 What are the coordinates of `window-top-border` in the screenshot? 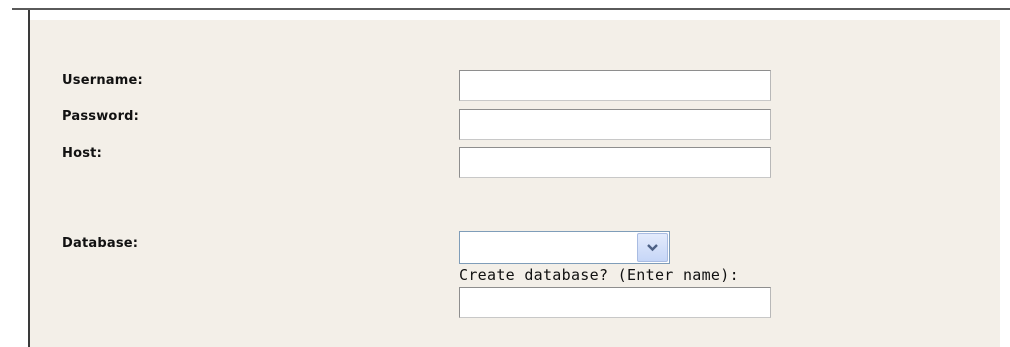 It's located at (511, 9).